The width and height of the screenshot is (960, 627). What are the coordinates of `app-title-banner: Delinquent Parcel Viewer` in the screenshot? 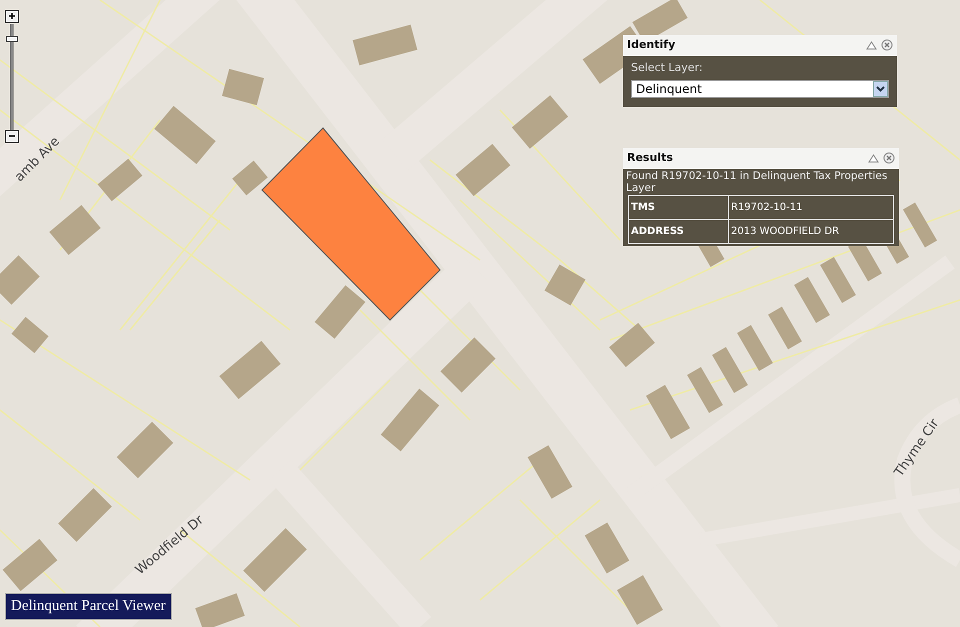 It's located at (88, 606).